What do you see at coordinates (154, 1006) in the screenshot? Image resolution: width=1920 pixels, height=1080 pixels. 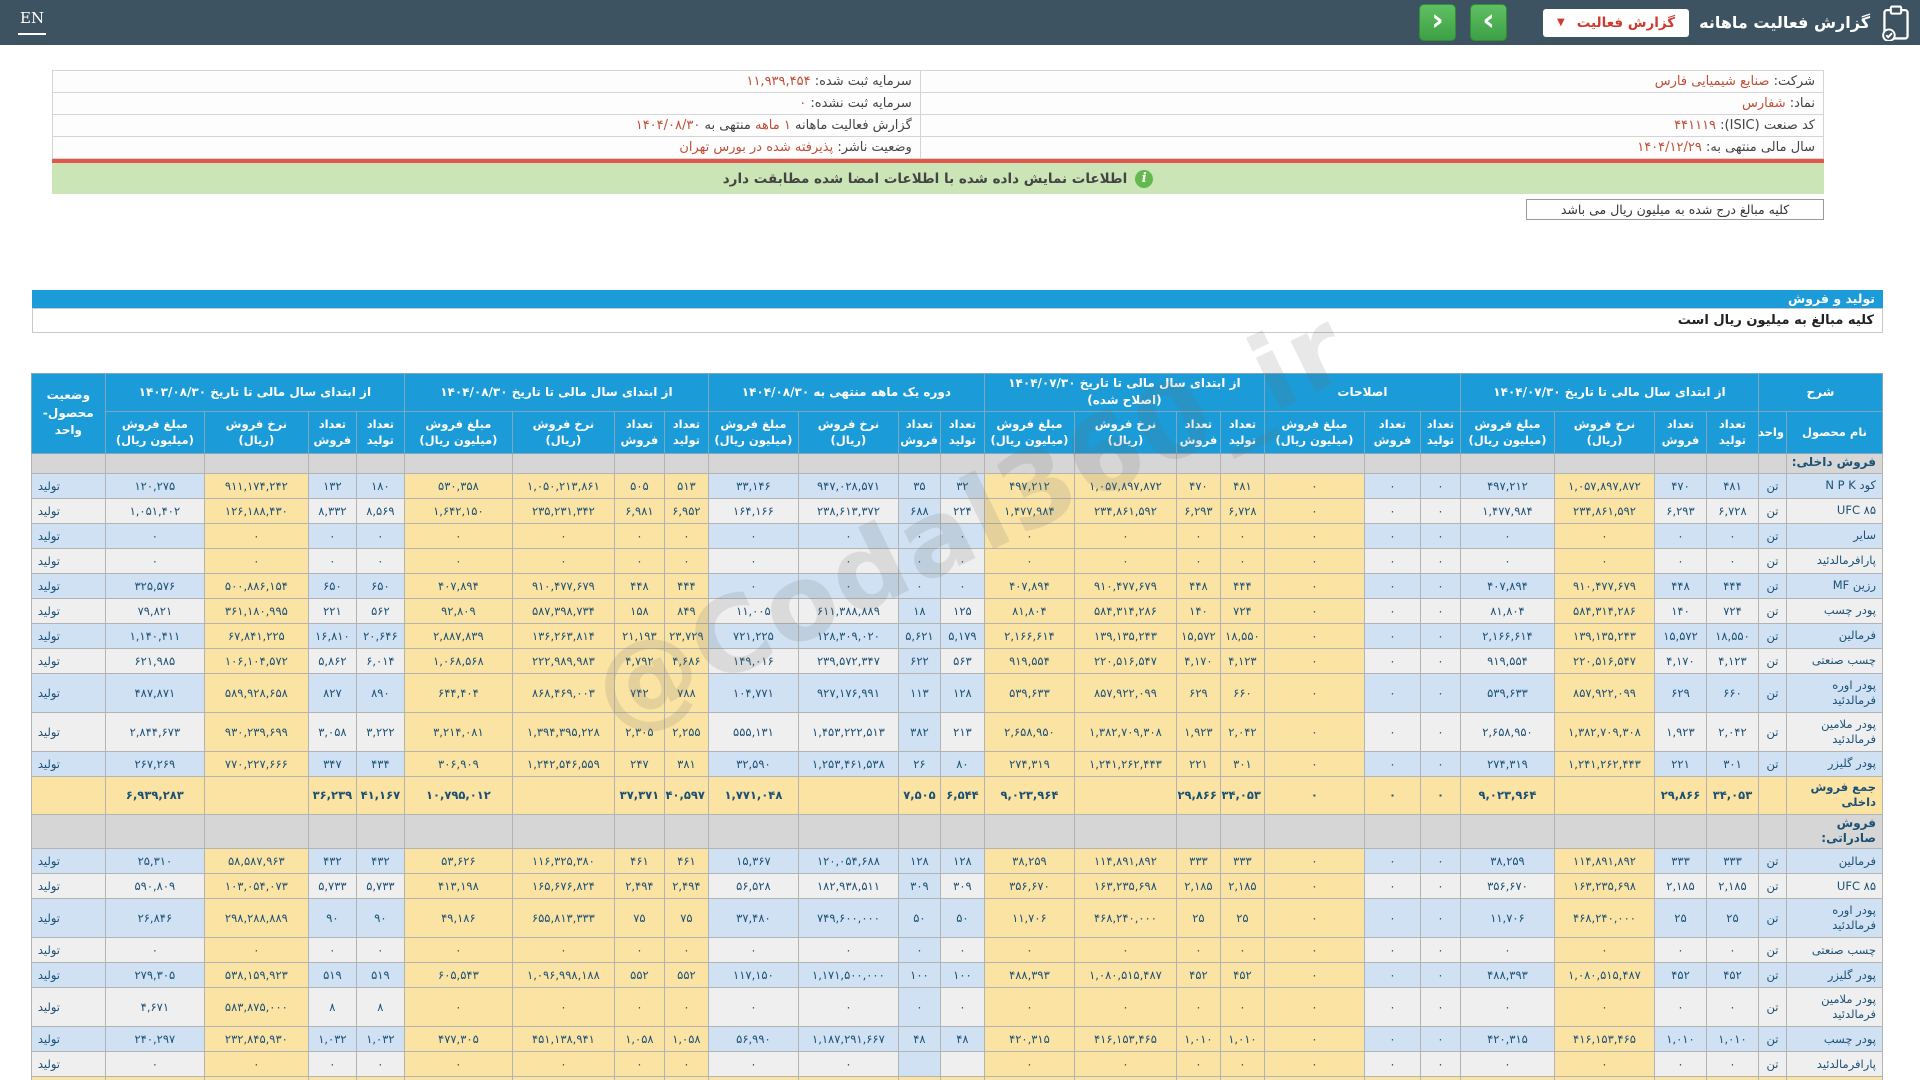 I see `value-cell: ۴,۶۷۱` at bounding box center [154, 1006].